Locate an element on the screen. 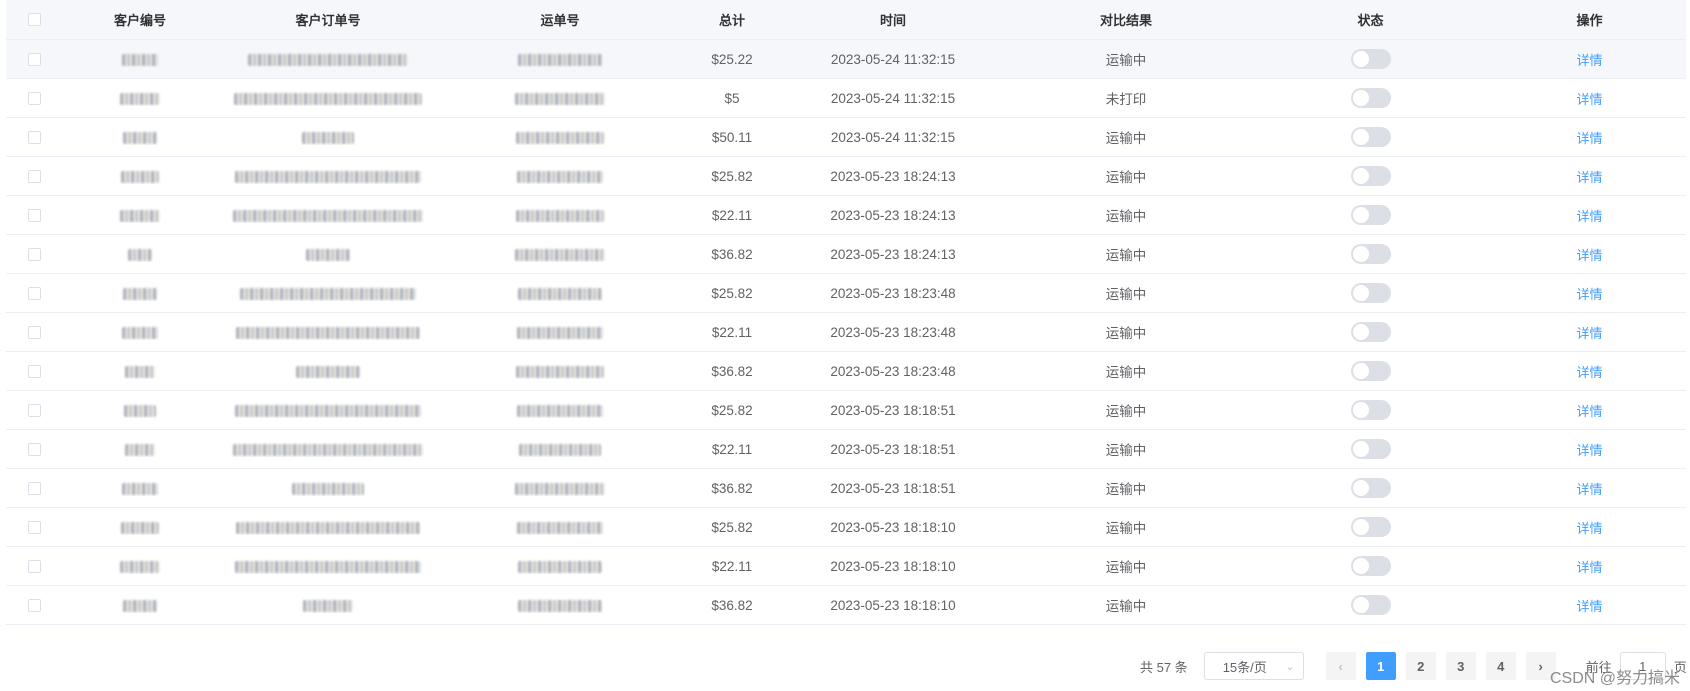  time-cell: 2023-05-23 18:18:51 is located at coordinates (893, 449).